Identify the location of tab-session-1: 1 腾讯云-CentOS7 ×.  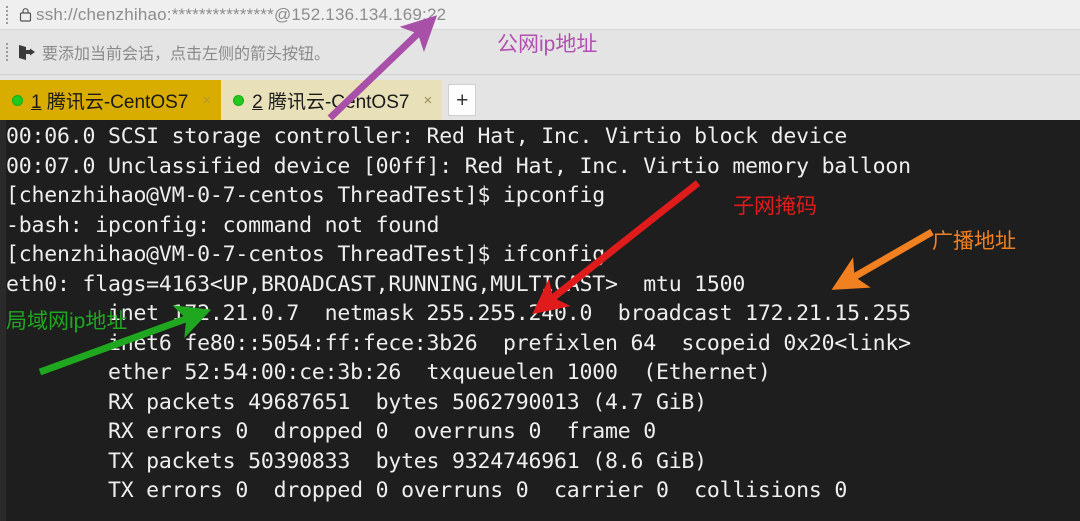
(111, 100).